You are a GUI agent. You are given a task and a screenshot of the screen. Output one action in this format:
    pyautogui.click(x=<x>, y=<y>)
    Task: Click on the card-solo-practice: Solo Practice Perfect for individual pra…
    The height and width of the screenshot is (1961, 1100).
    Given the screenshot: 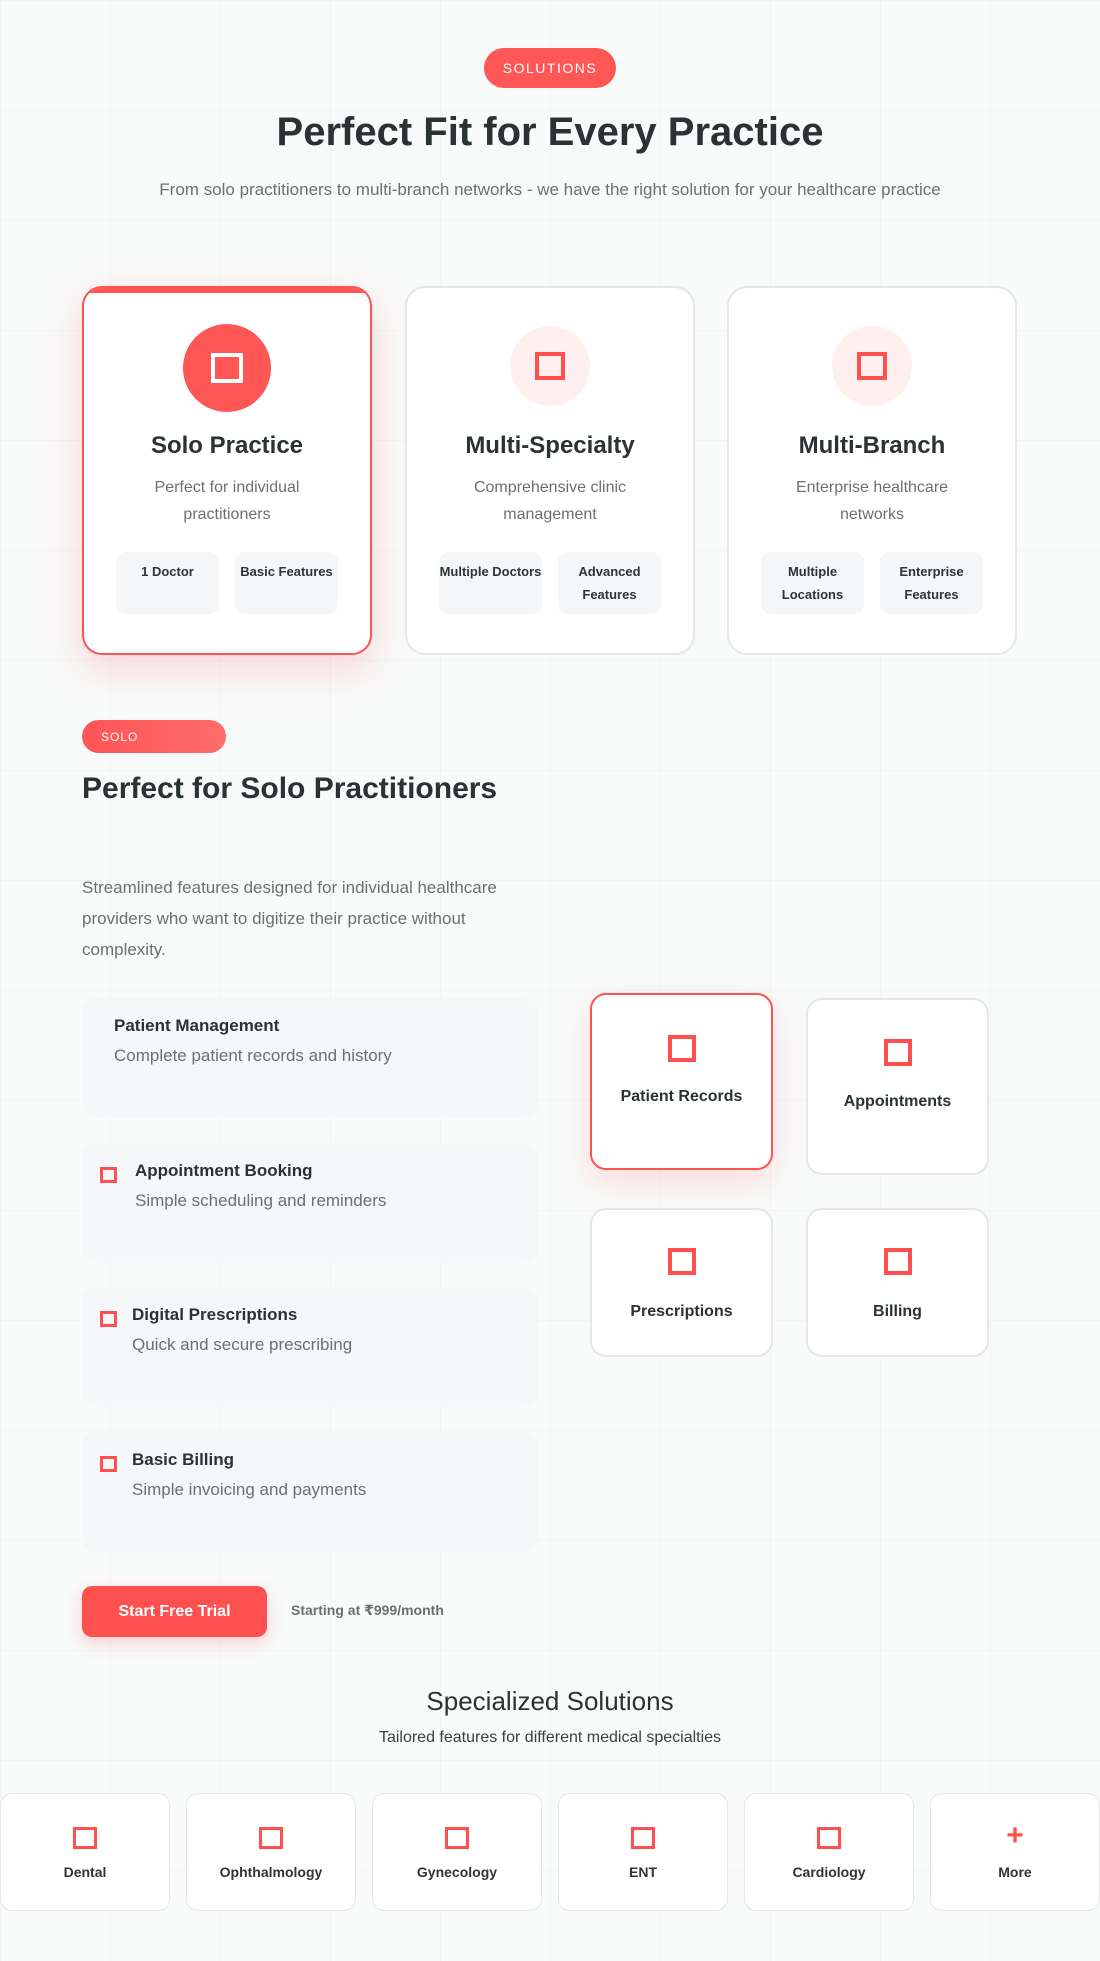 What is the action you would take?
    pyautogui.click(x=227, y=470)
    